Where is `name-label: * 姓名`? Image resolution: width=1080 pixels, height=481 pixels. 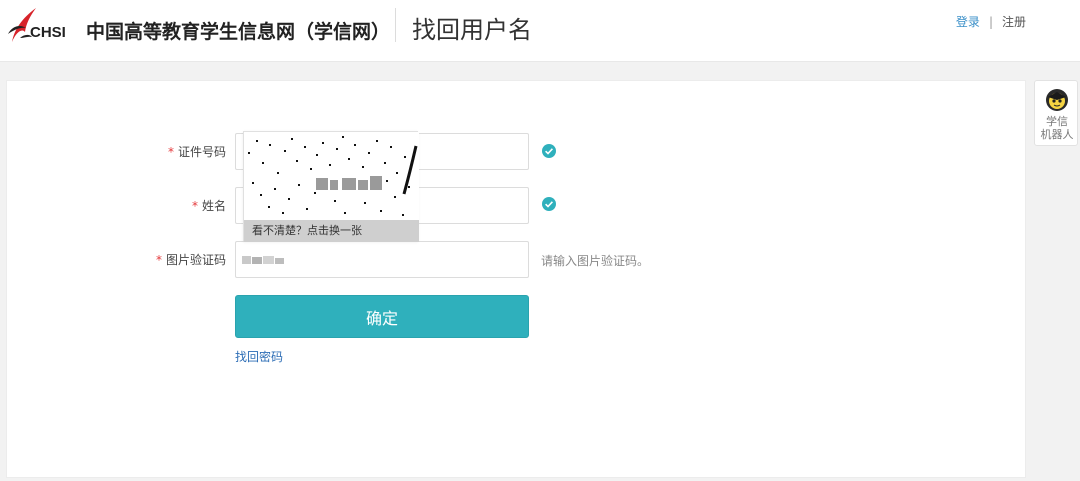
name-label: * 姓名 is located at coordinates (113, 205).